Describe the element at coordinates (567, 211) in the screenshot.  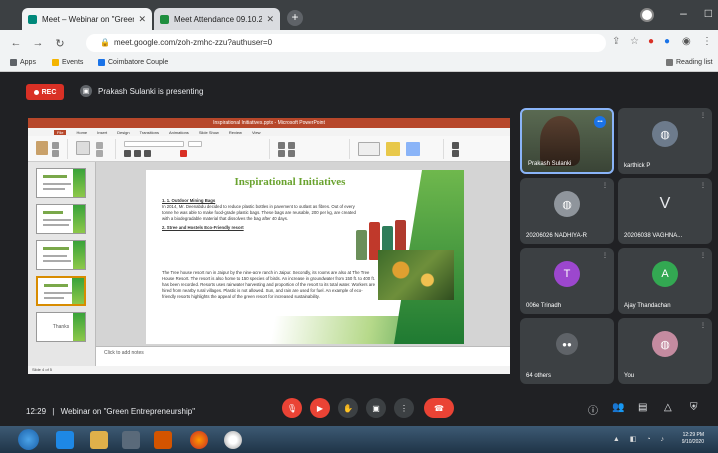
I see `participant-tile: ⋮ ◍ 20206026 NADHIYA-R` at that location.